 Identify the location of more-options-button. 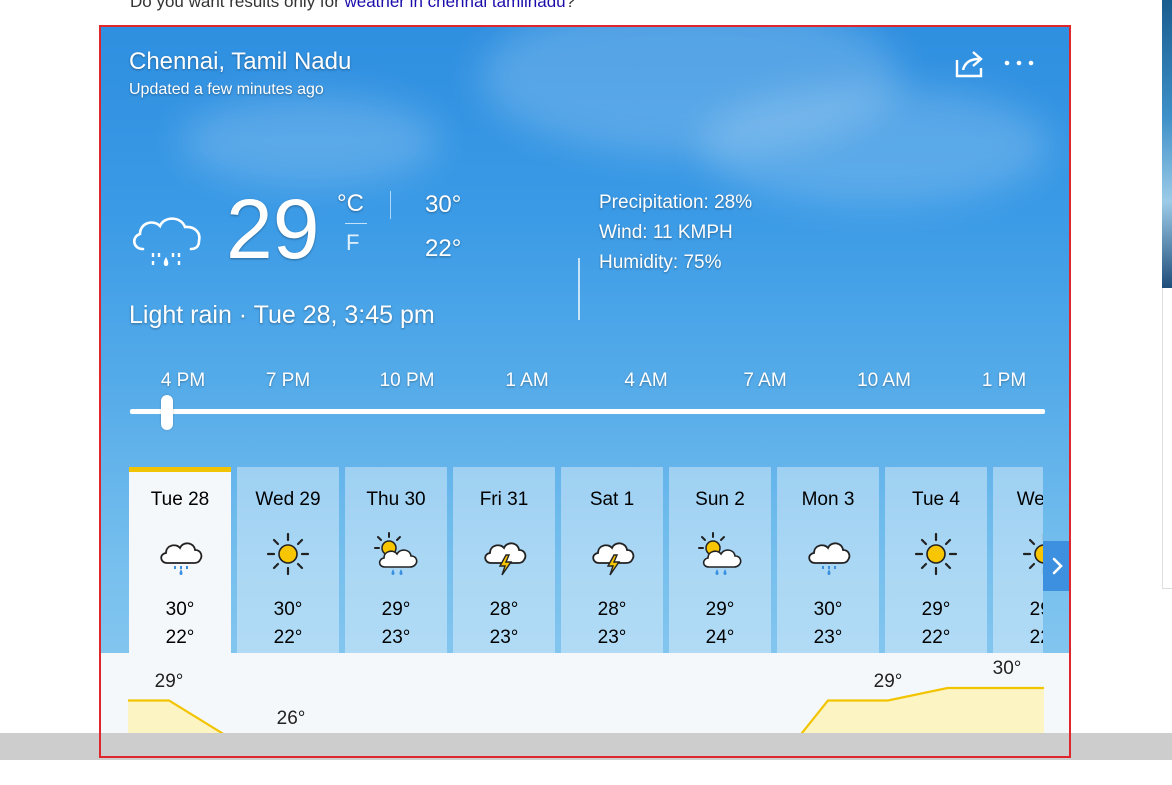
(1019, 63).